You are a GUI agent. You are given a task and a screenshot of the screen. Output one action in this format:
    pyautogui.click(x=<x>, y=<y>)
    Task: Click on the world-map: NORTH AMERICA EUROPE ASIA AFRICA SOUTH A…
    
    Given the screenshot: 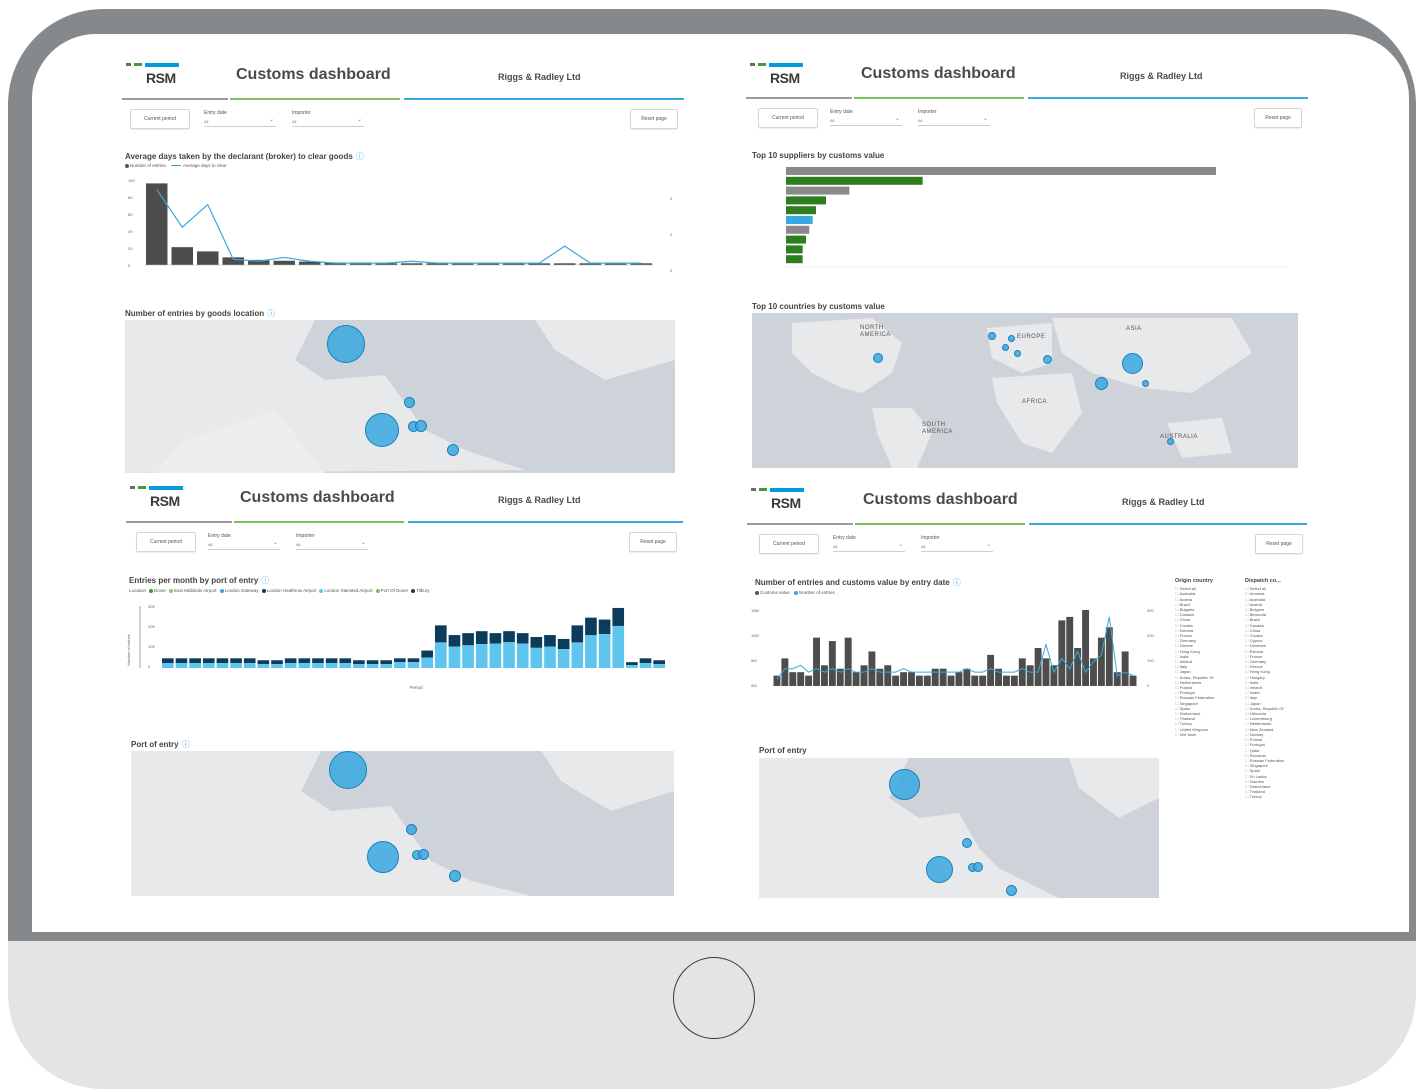 What is the action you would take?
    pyautogui.click(x=1025, y=390)
    